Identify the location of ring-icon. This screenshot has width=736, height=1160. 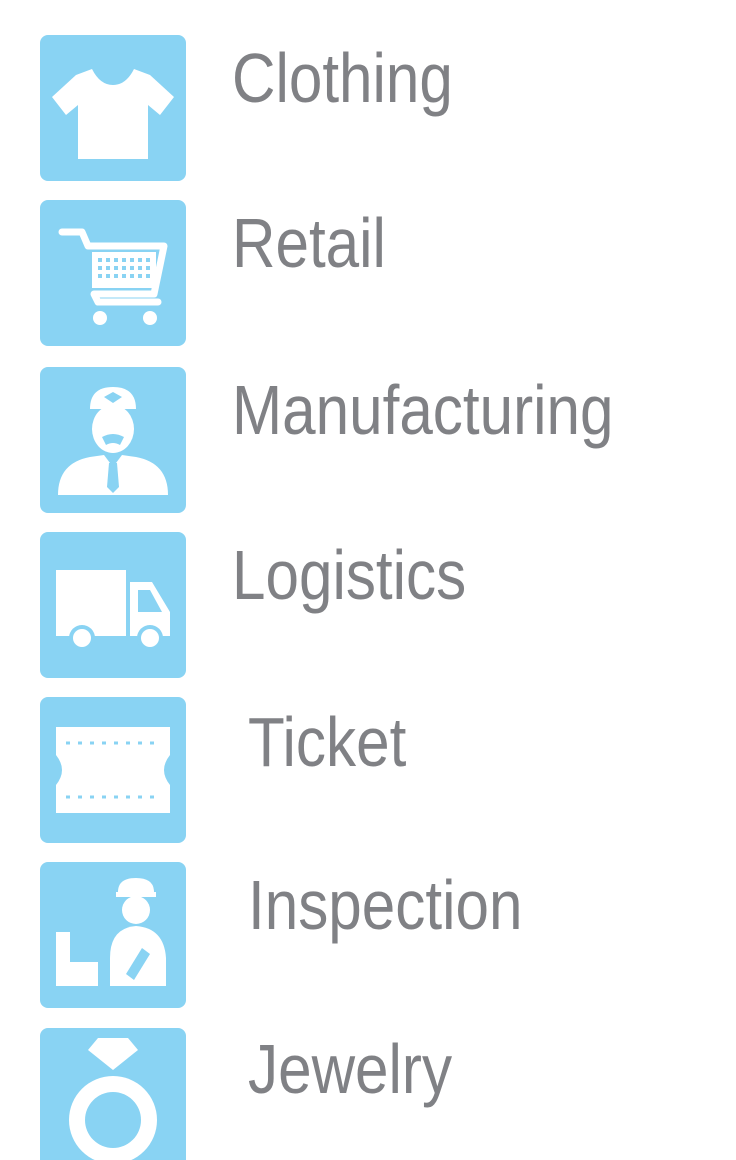
(113, 1099).